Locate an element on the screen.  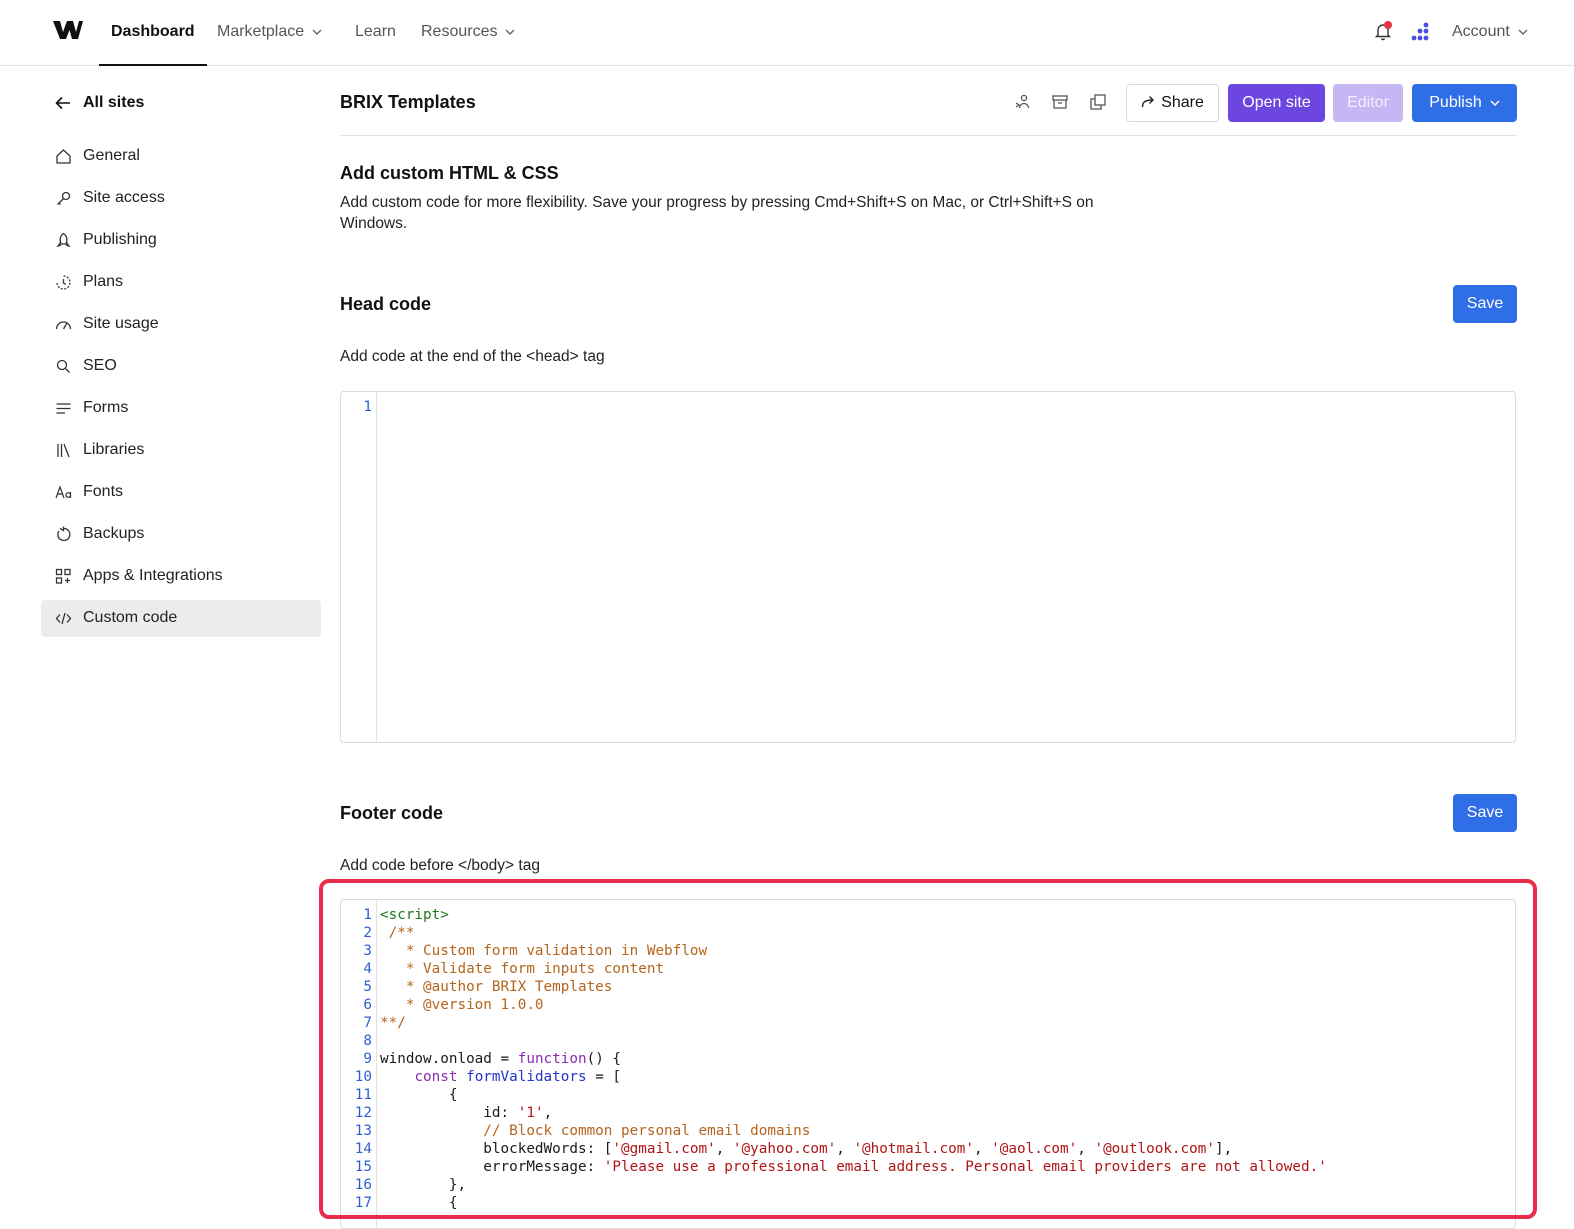
duplicate-icon is located at coordinates (1098, 102).